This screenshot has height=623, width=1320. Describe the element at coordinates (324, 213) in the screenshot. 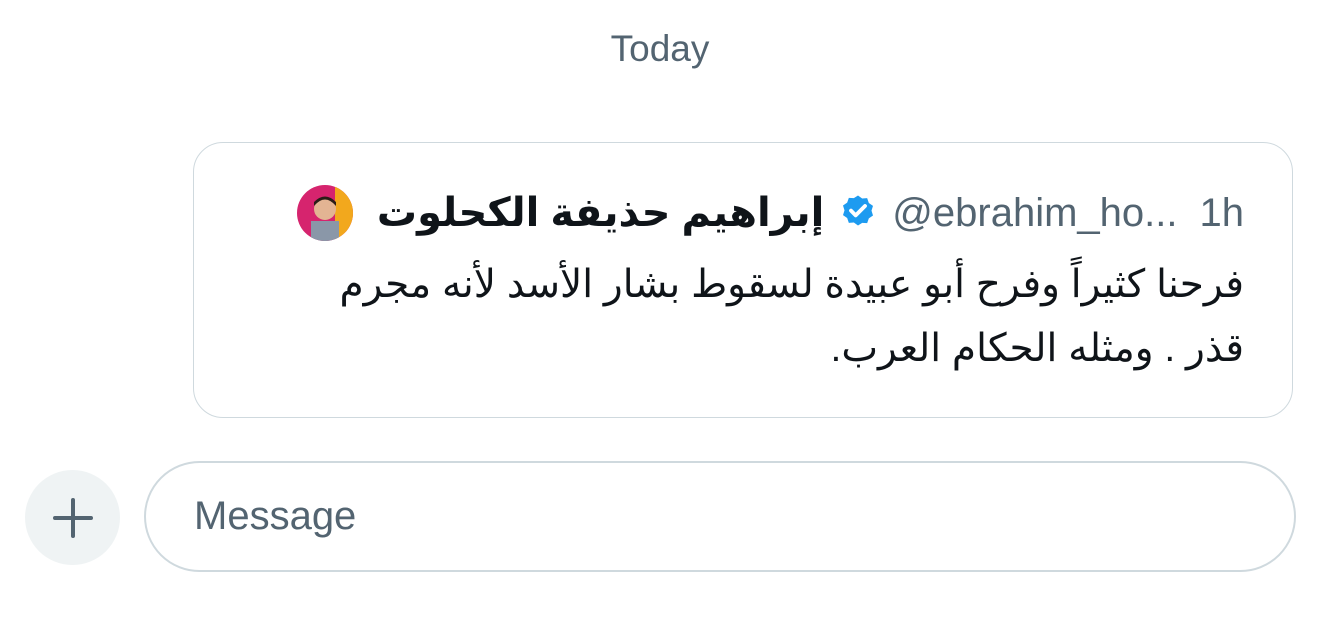

I see `avatar` at that location.